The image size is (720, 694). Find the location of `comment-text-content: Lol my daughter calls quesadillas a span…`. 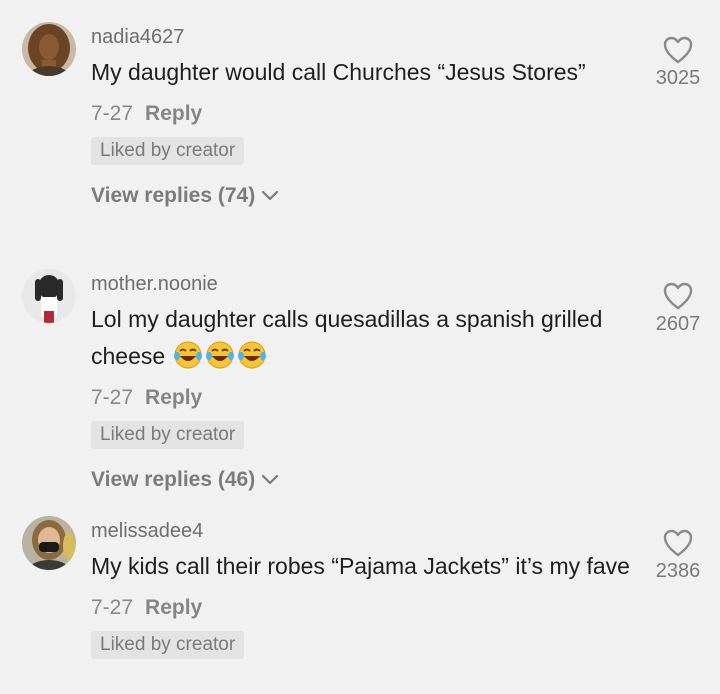

comment-text-content: Lol my daughter calls quesadillas a span… is located at coordinates (347, 337).